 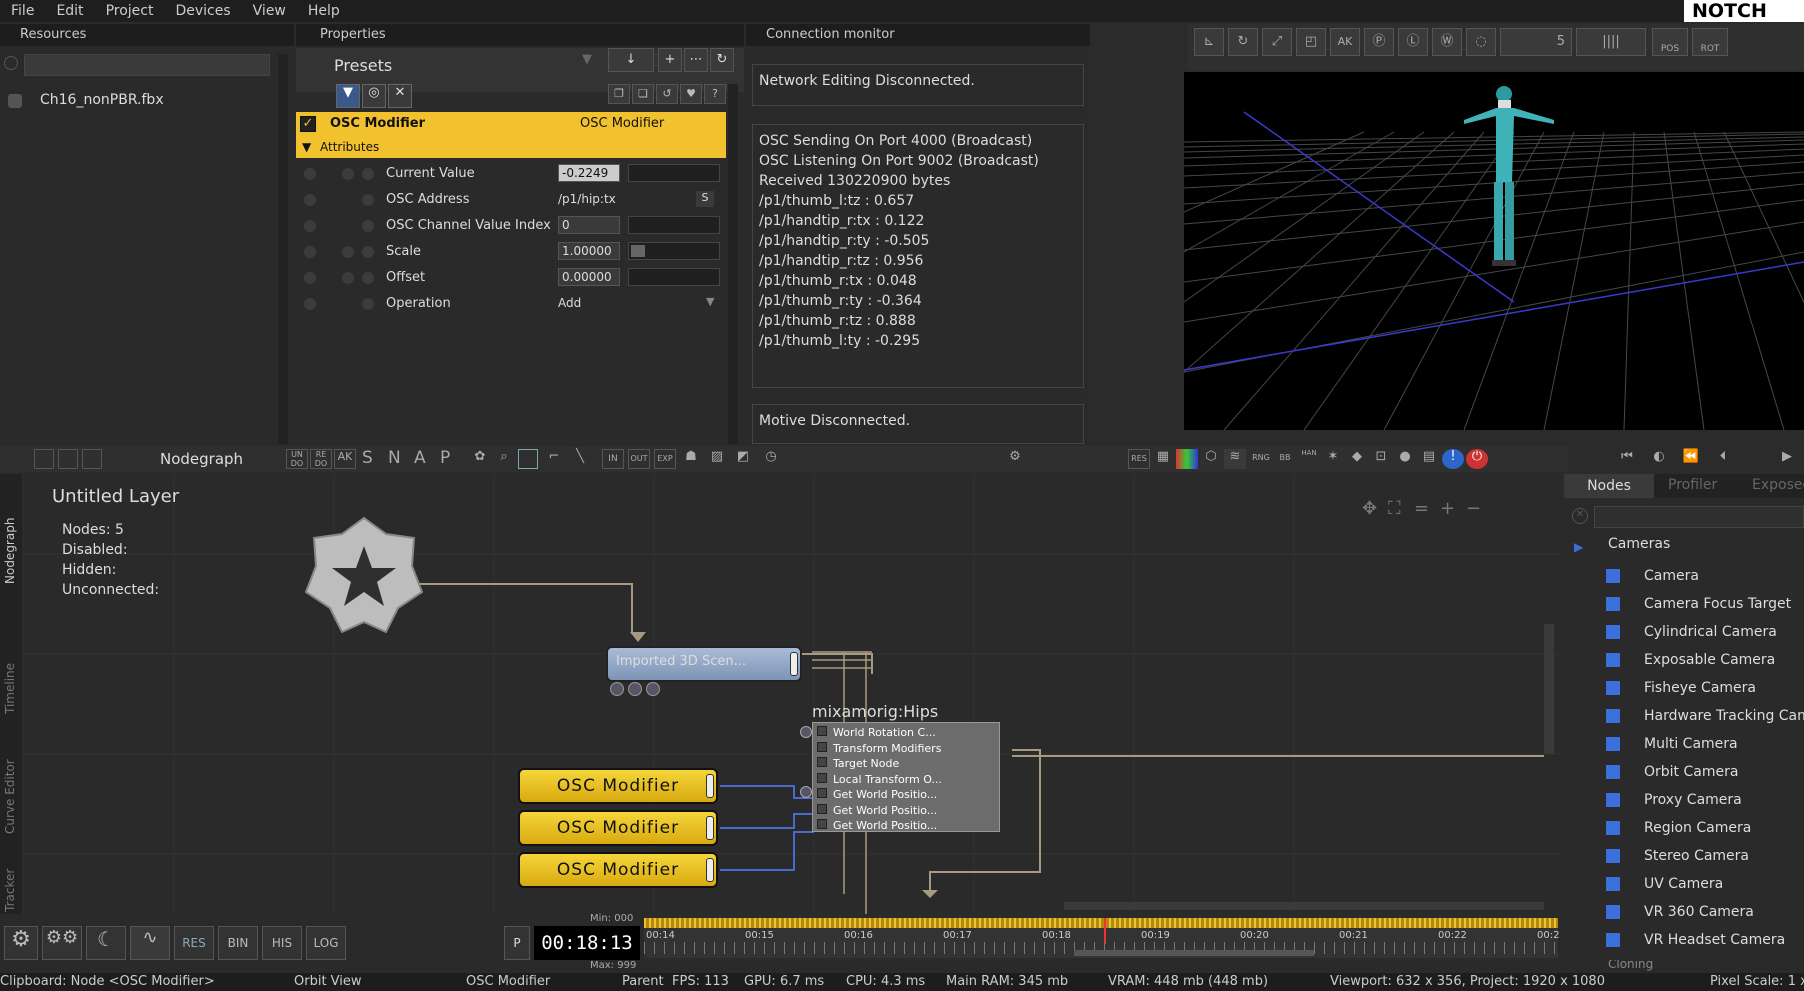 What do you see at coordinates (420, 458) in the screenshot?
I see `toolbar-a: A` at bounding box center [420, 458].